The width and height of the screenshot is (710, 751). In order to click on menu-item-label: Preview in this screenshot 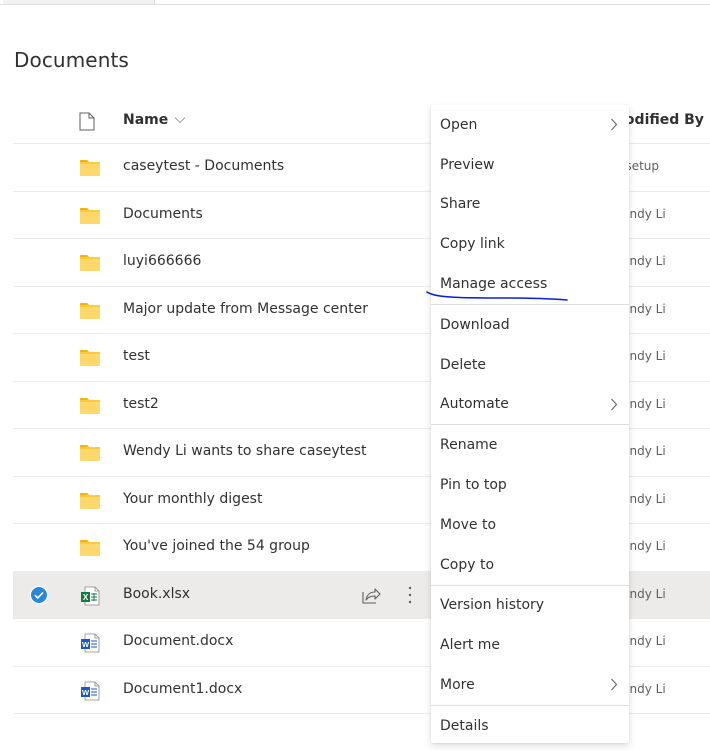, I will do `click(467, 164)`.